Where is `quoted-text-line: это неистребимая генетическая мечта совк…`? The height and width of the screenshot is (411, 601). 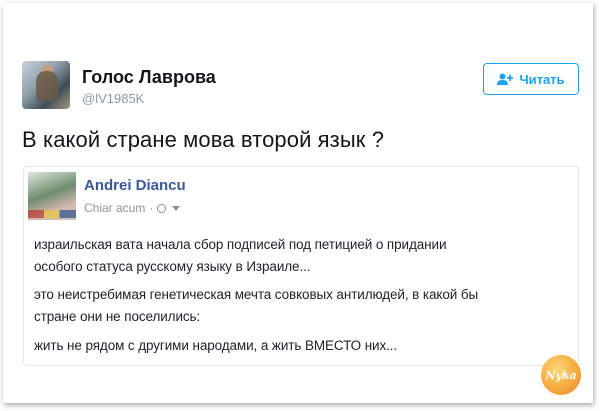 quoted-text-line: это неистребимая генетическая мечта совк… is located at coordinates (256, 294).